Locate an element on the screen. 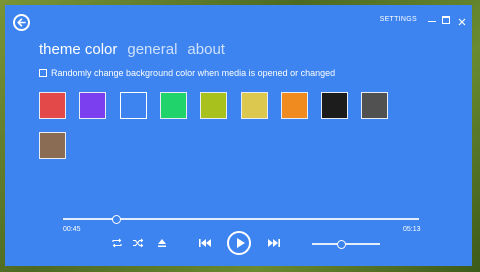 This screenshot has height=272, width=480. swatch-brown is located at coordinates (52, 145).